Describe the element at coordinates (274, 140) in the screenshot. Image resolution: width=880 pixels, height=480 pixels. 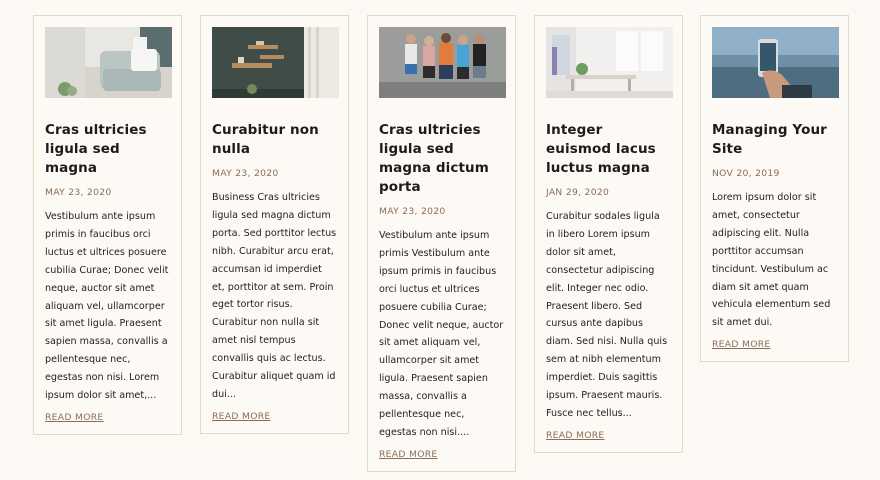
I see `post-title: Curabitur non nulla` at that location.